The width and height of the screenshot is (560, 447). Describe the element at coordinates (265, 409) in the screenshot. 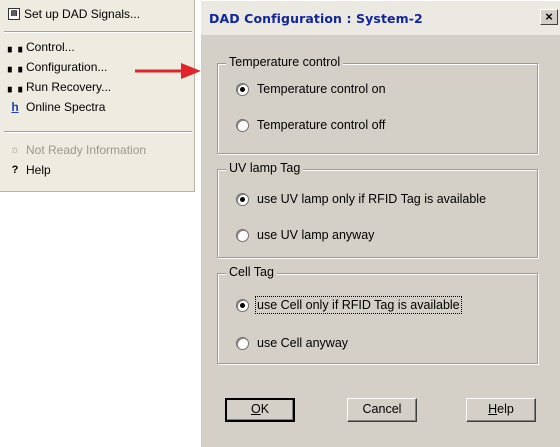

I see `ok-label-rest: K` at that location.